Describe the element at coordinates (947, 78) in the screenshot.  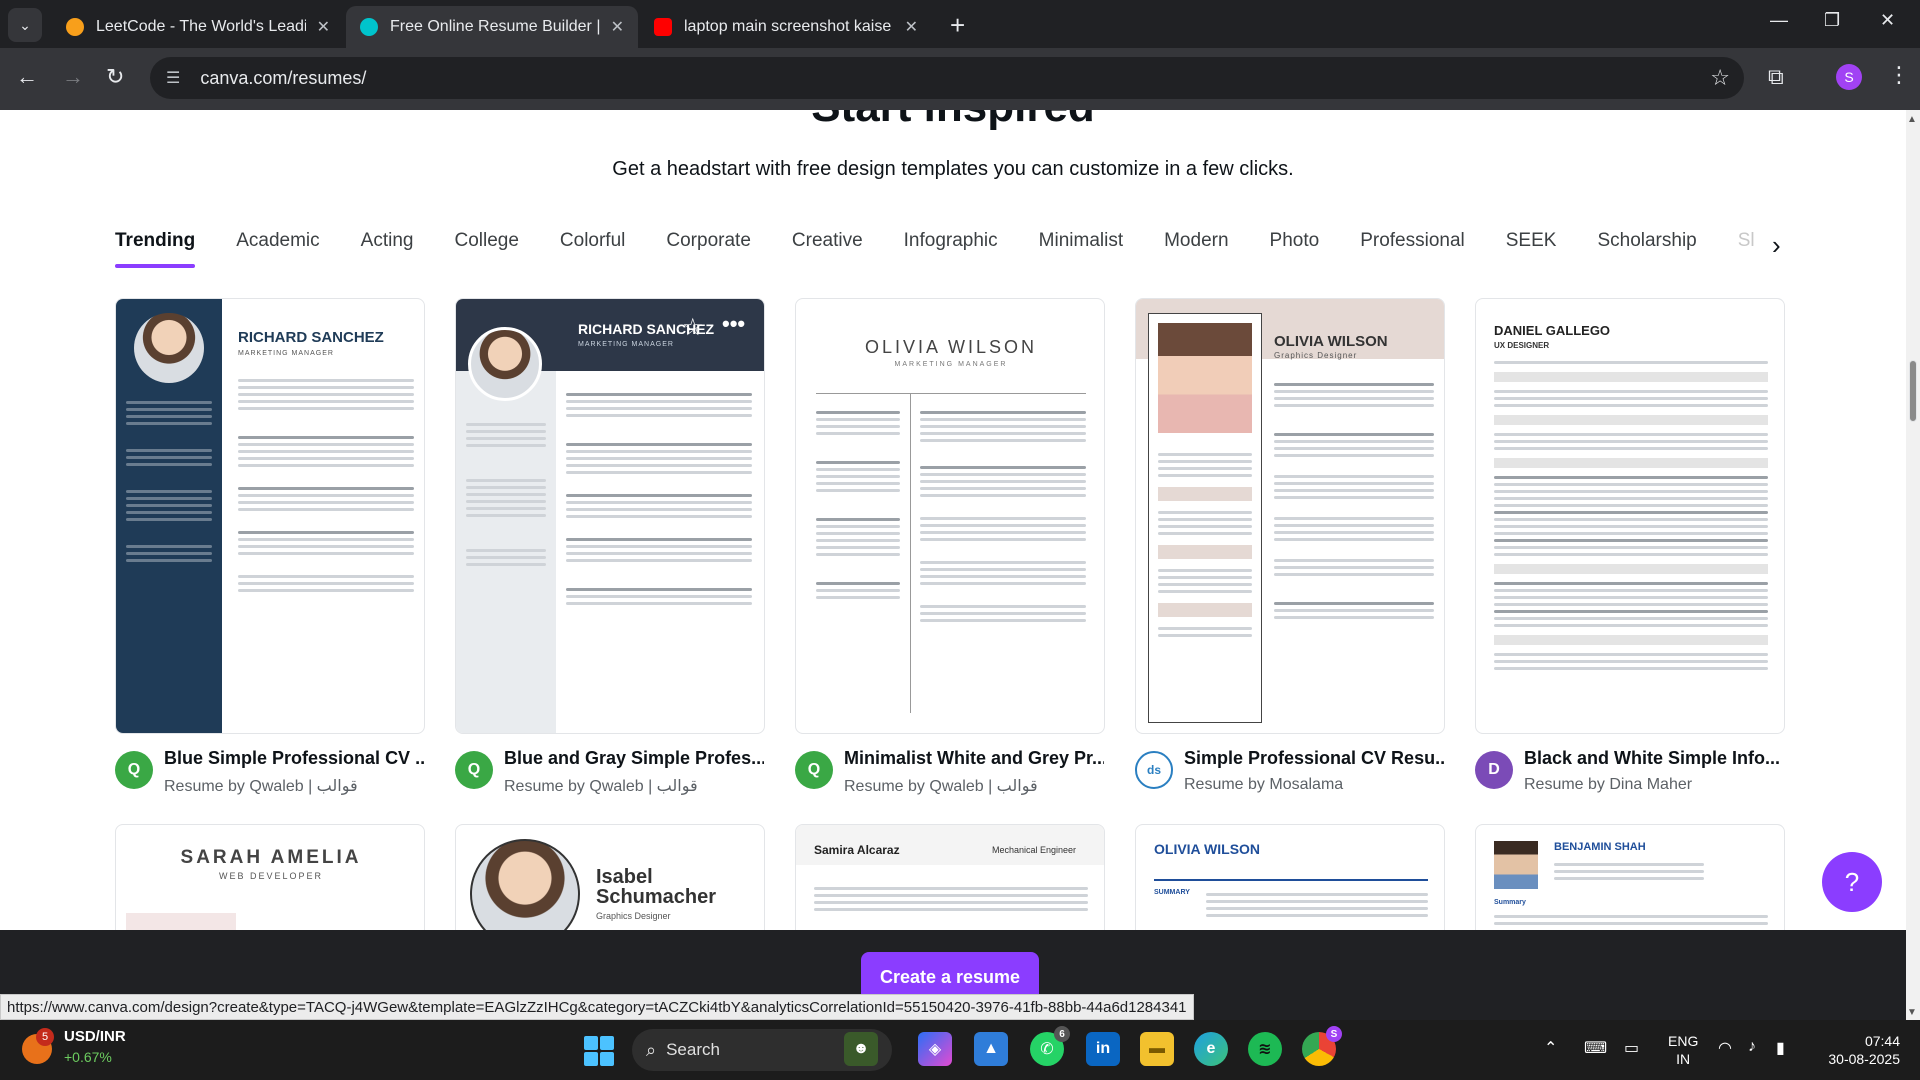
I see `address-bar: ☰ canva.com/resumes/ ☆` at that location.